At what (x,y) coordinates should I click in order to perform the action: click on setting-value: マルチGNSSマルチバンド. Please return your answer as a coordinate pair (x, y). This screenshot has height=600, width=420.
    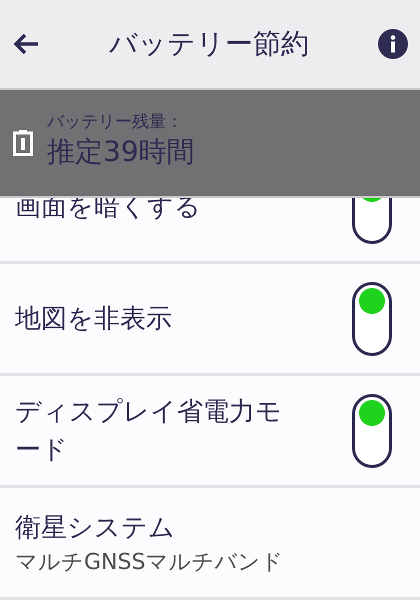
    Looking at the image, I should click on (149, 562).